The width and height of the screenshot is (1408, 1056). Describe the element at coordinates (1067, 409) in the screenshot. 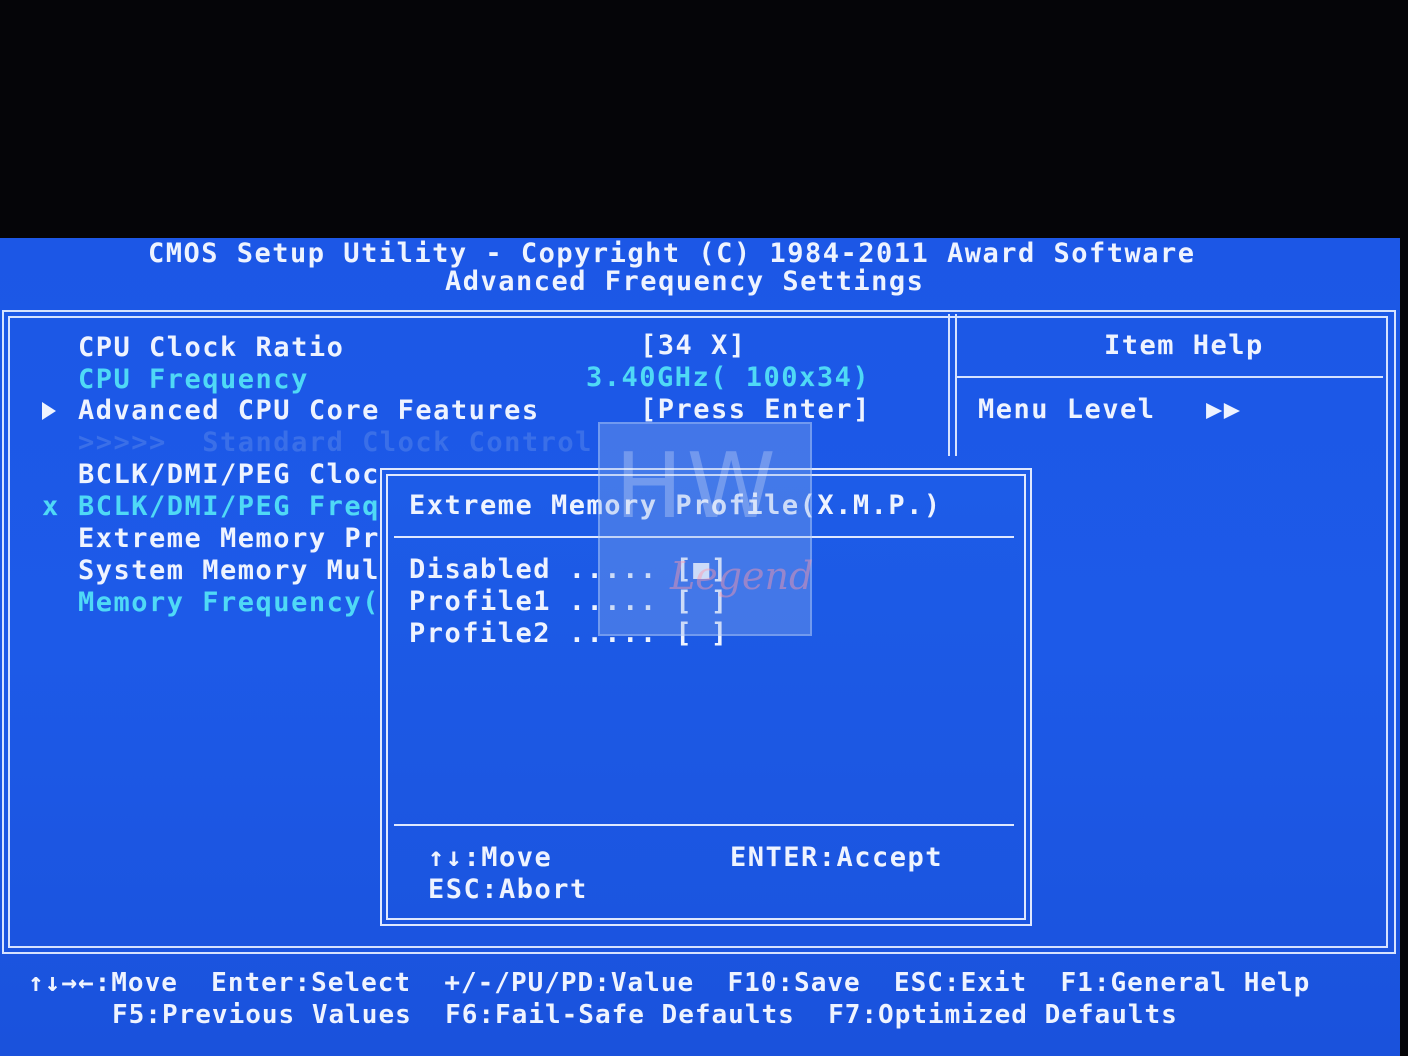

I see `menu-level-label: Menu Level` at that location.